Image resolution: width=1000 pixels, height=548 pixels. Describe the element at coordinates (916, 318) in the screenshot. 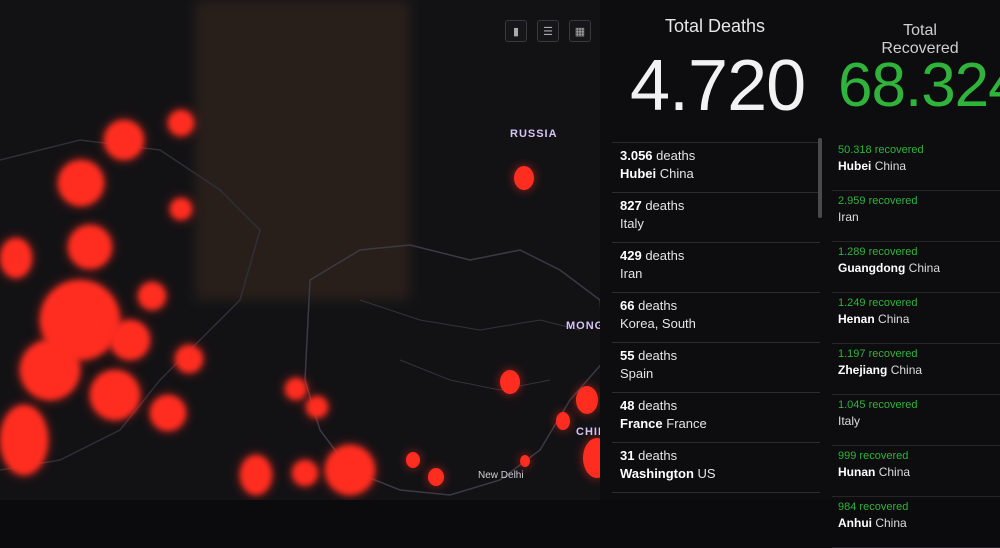

I see `list-item: 1.249 recovered Henan China` at that location.